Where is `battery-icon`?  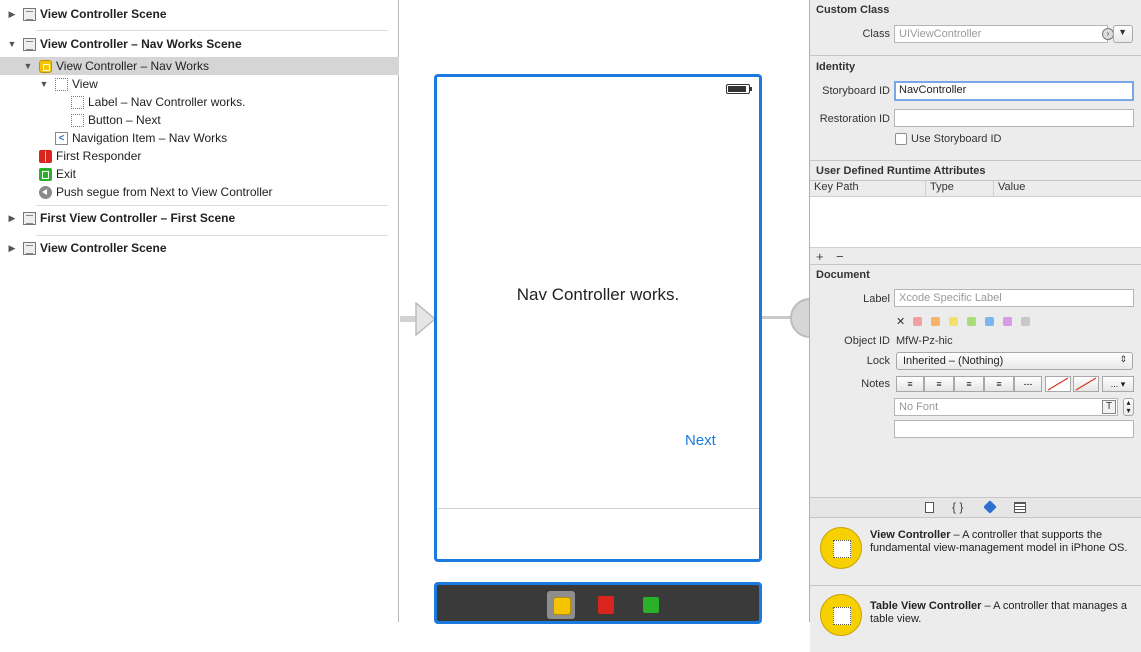
battery-icon is located at coordinates (739, 89).